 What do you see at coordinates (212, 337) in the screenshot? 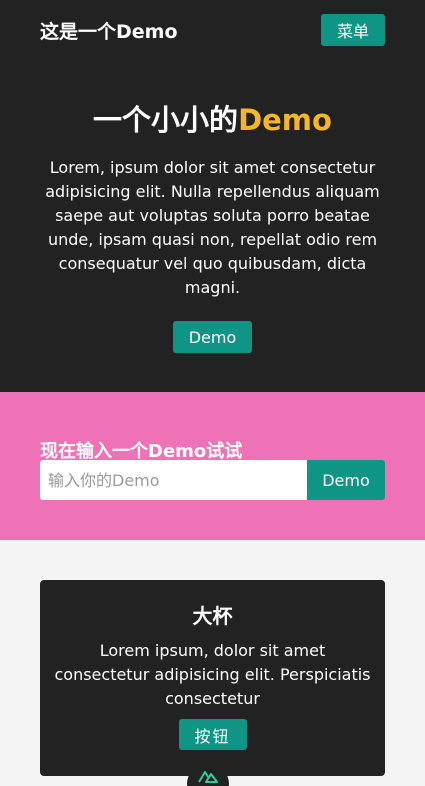
I see `hero-demo-button: Demo` at bounding box center [212, 337].